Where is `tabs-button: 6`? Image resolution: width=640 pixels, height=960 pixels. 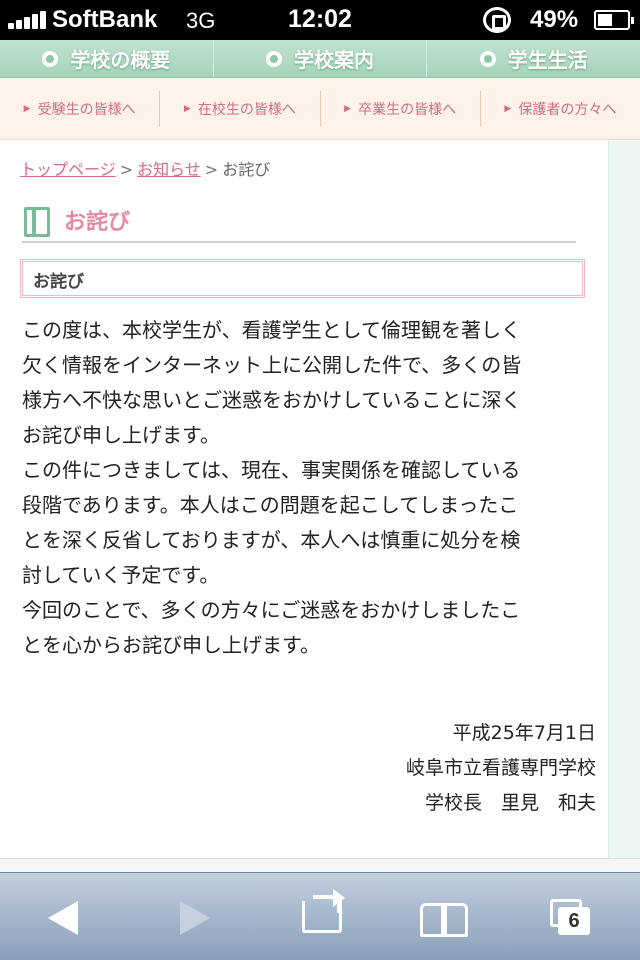
tabs-button: 6 is located at coordinates (570, 917).